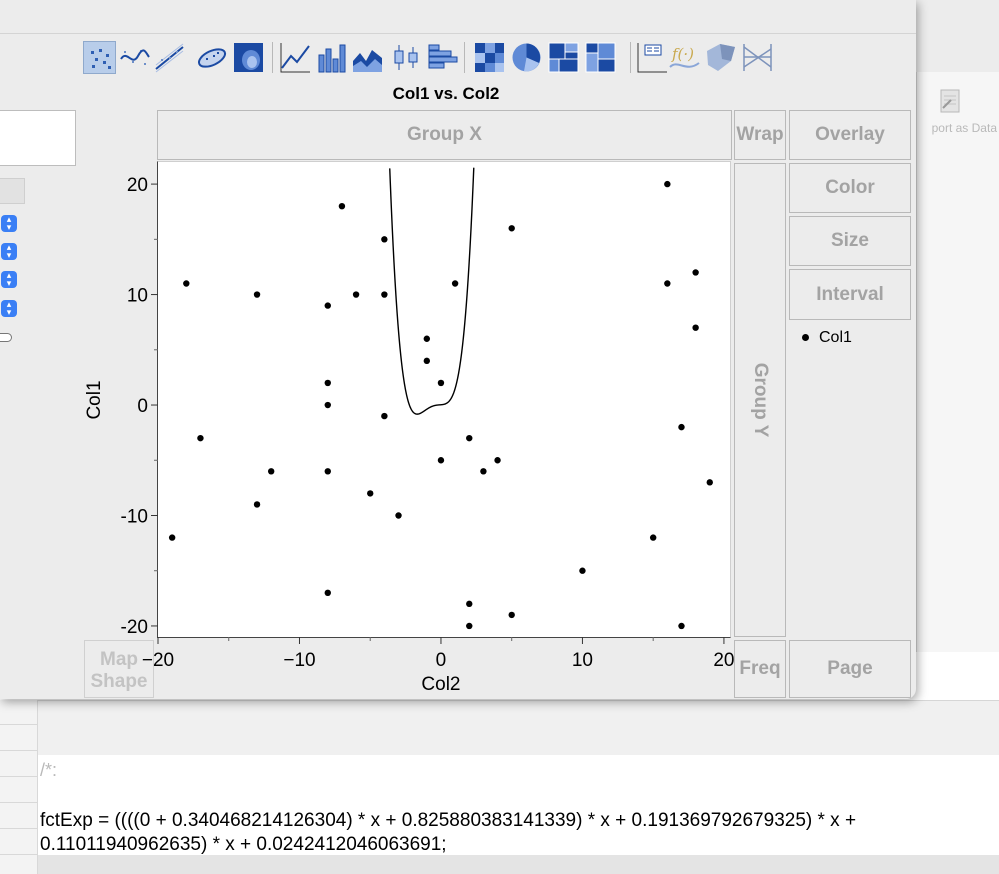 This screenshot has height=874, width=999. I want to click on y-tick-label: -20, so click(134, 627).